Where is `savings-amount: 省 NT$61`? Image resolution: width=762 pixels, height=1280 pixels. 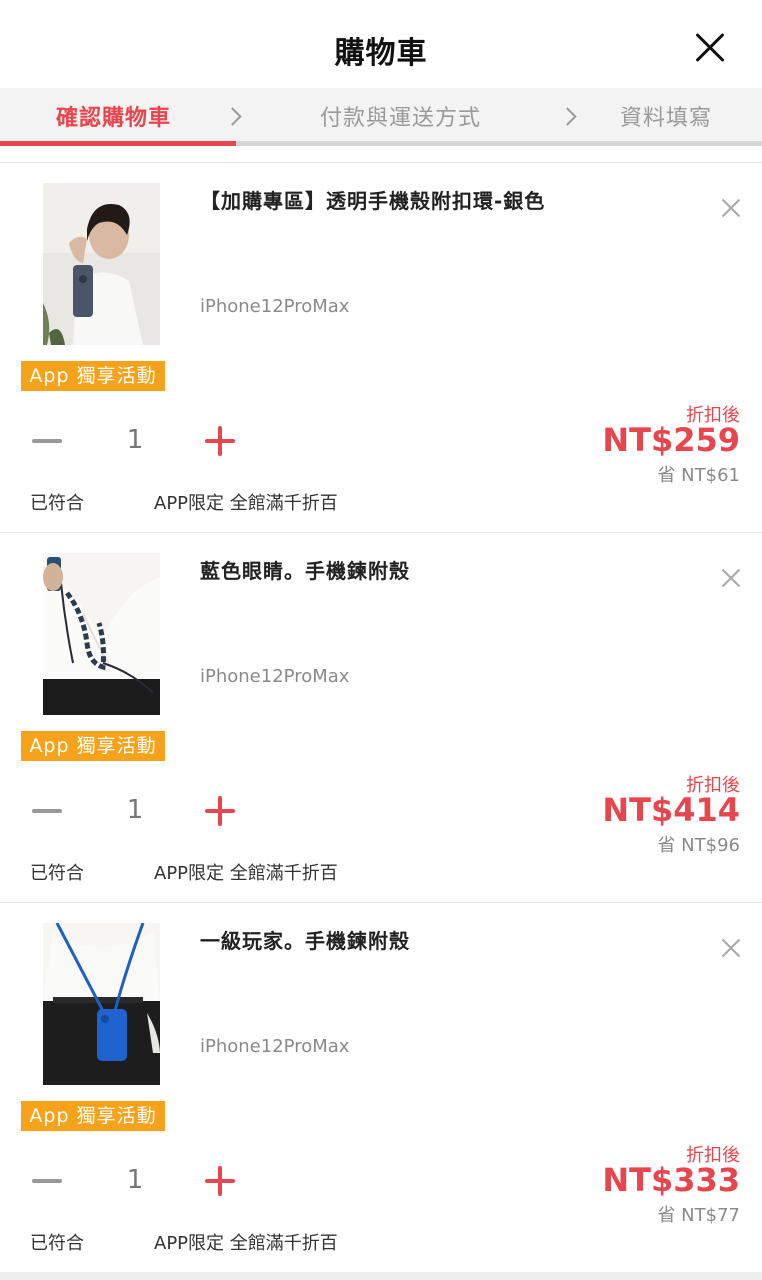 savings-amount: 省 NT$61 is located at coordinates (698, 475).